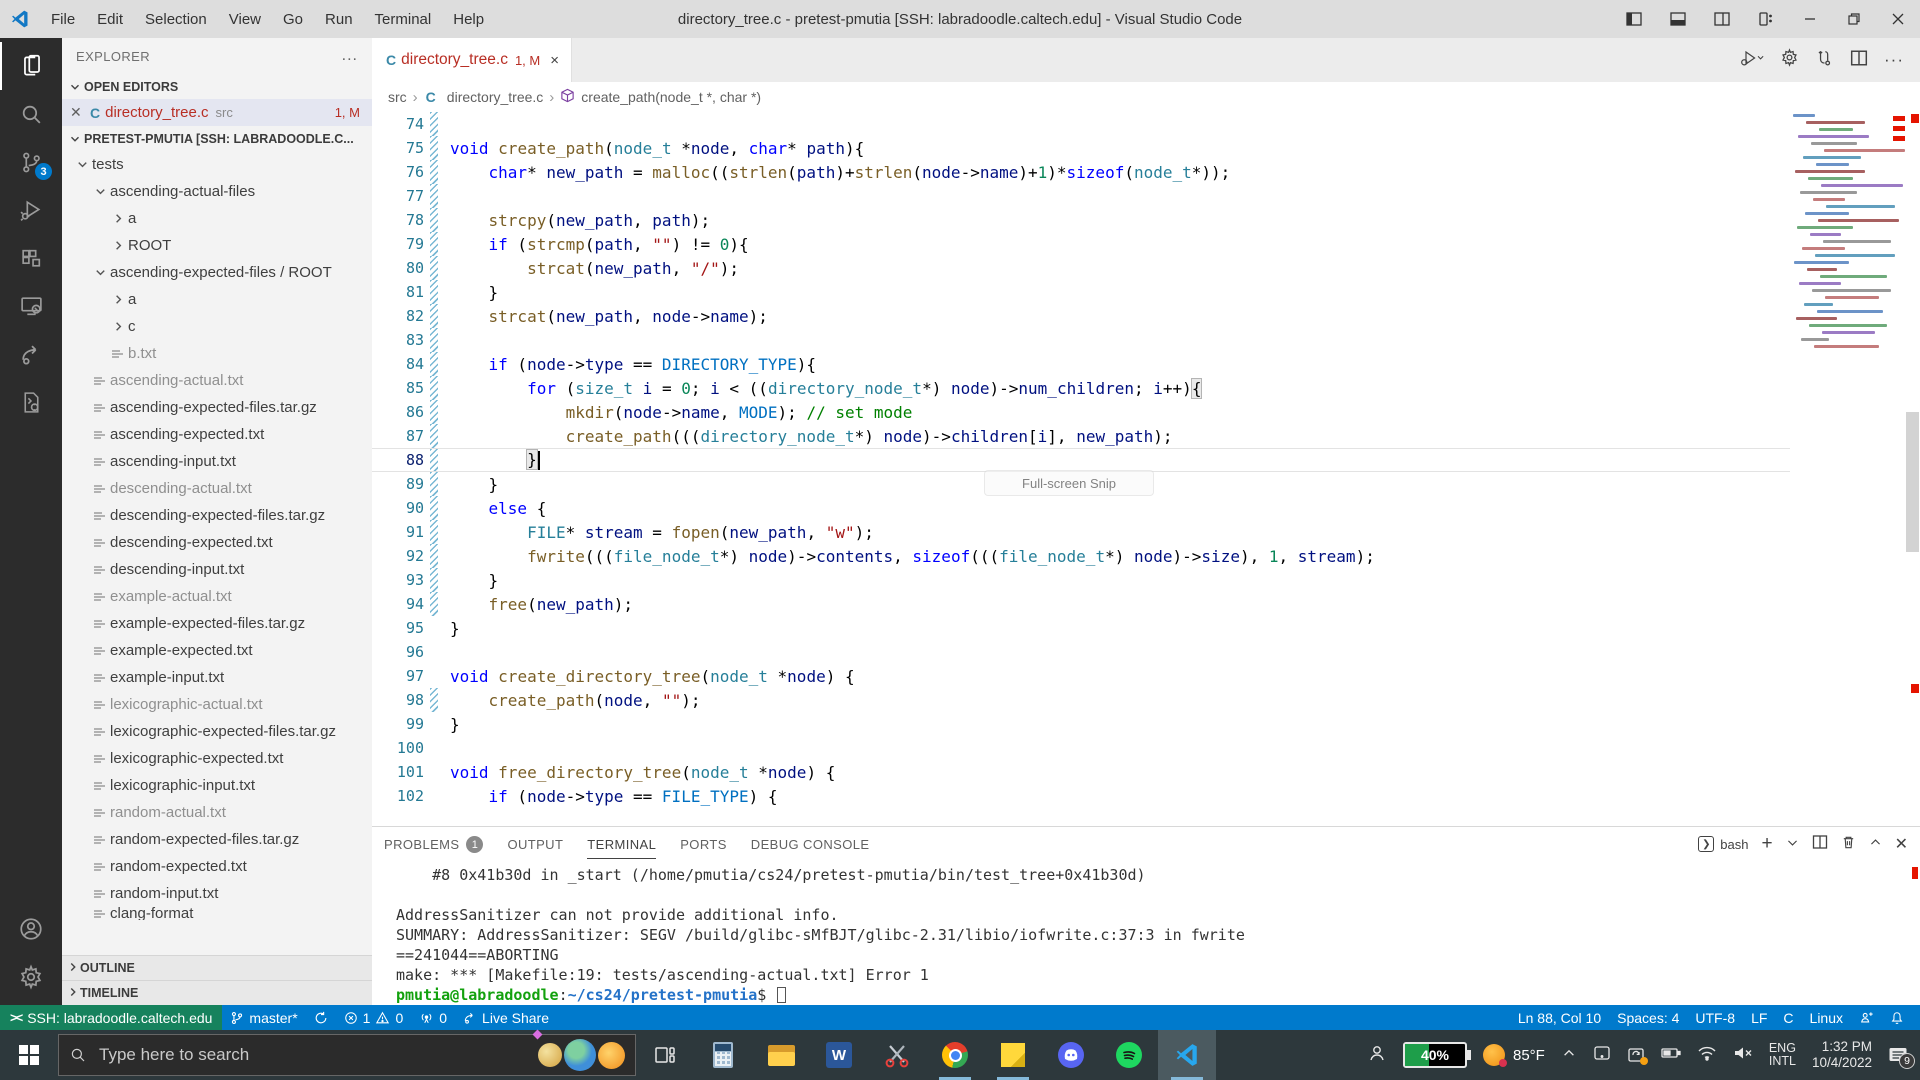 The width and height of the screenshot is (1920, 1080). I want to click on wifi-icon, so click(1707, 1055).